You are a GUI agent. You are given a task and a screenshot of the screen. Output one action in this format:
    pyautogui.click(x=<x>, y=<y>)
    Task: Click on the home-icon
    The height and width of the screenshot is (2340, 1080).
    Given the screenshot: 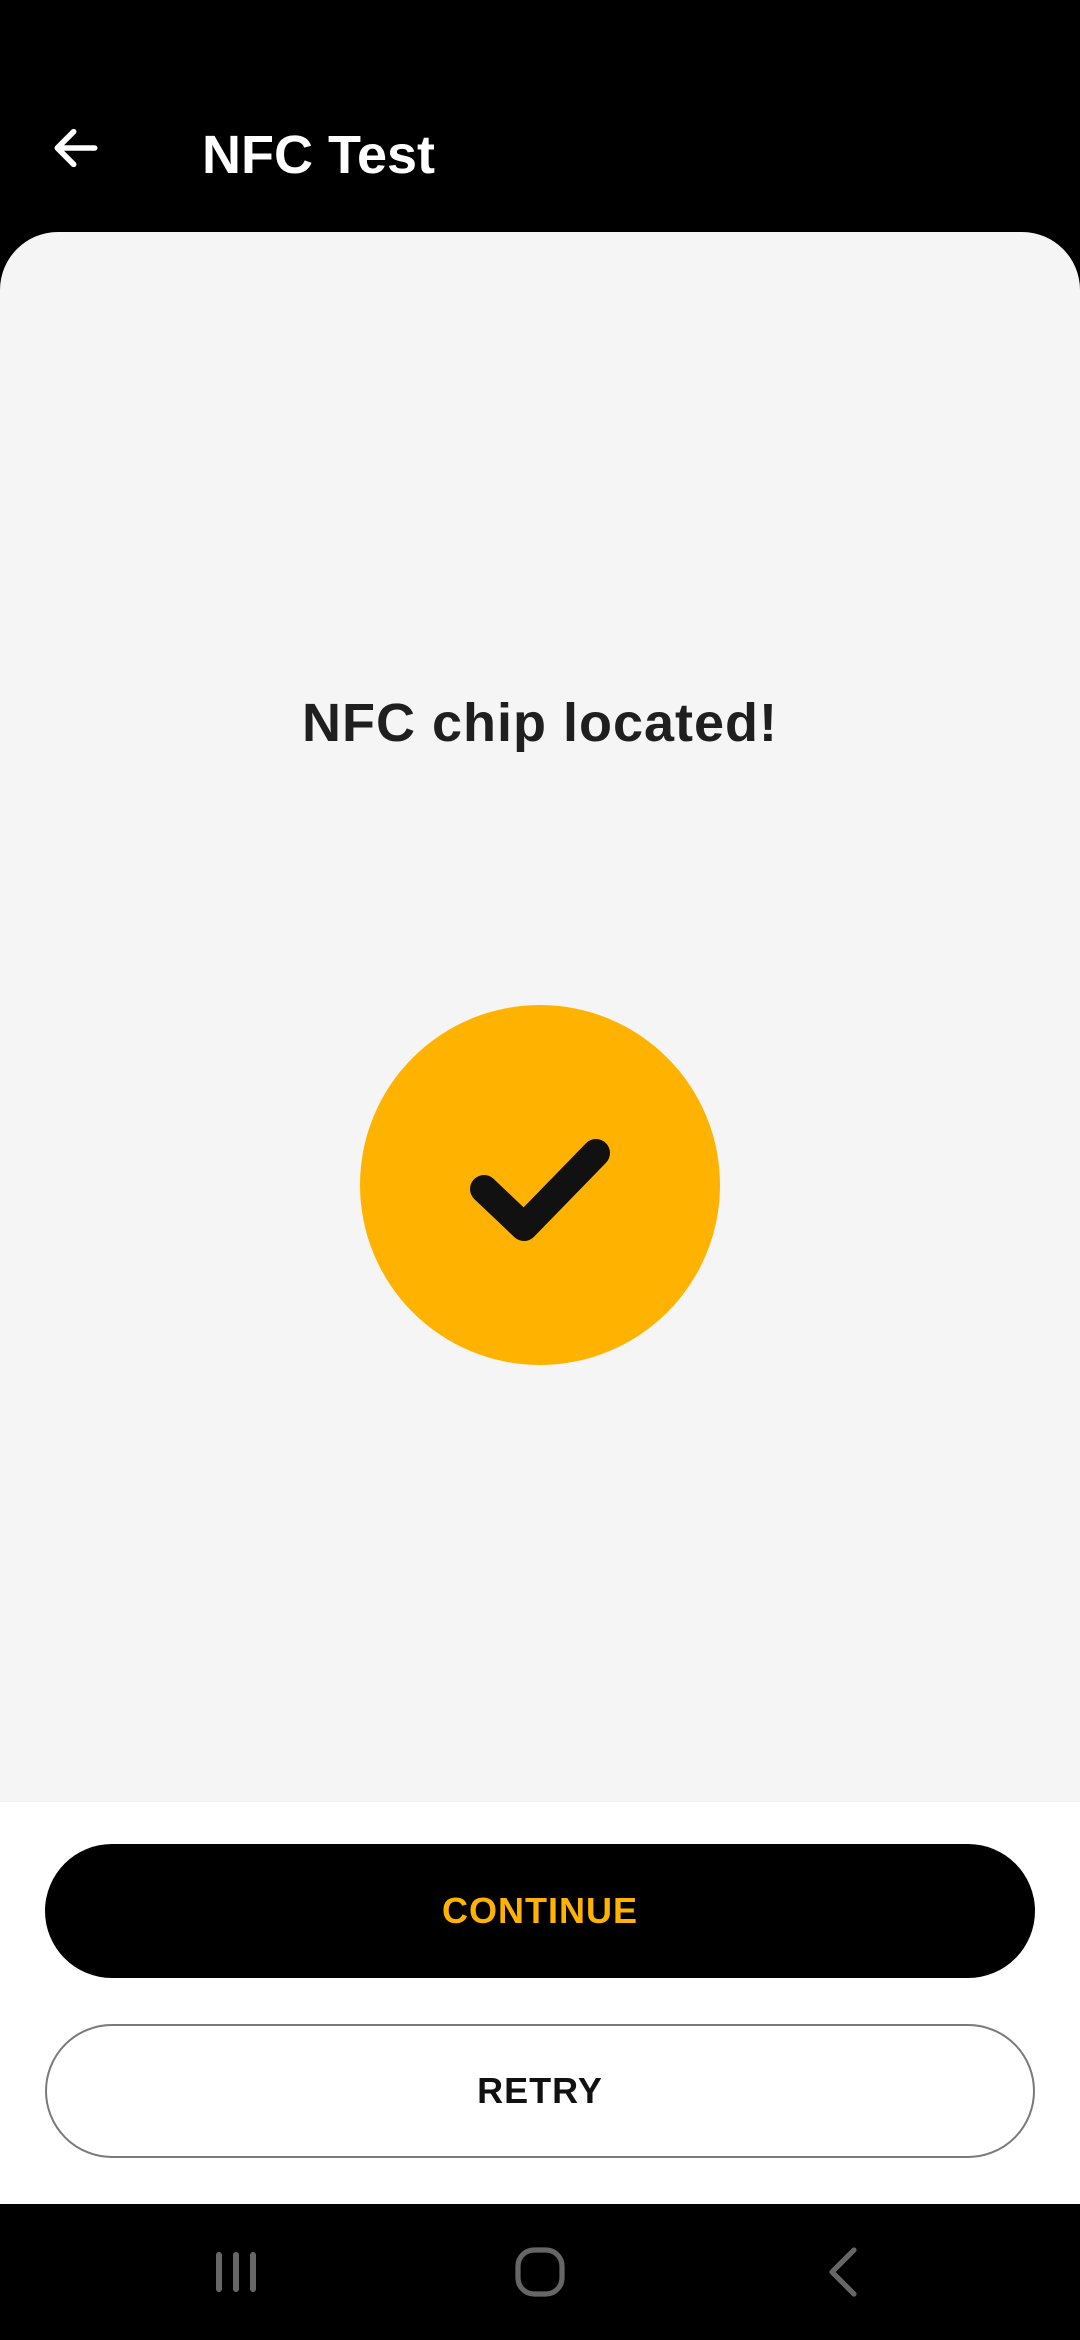 What is the action you would take?
    pyautogui.click(x=540, y=2272)
    